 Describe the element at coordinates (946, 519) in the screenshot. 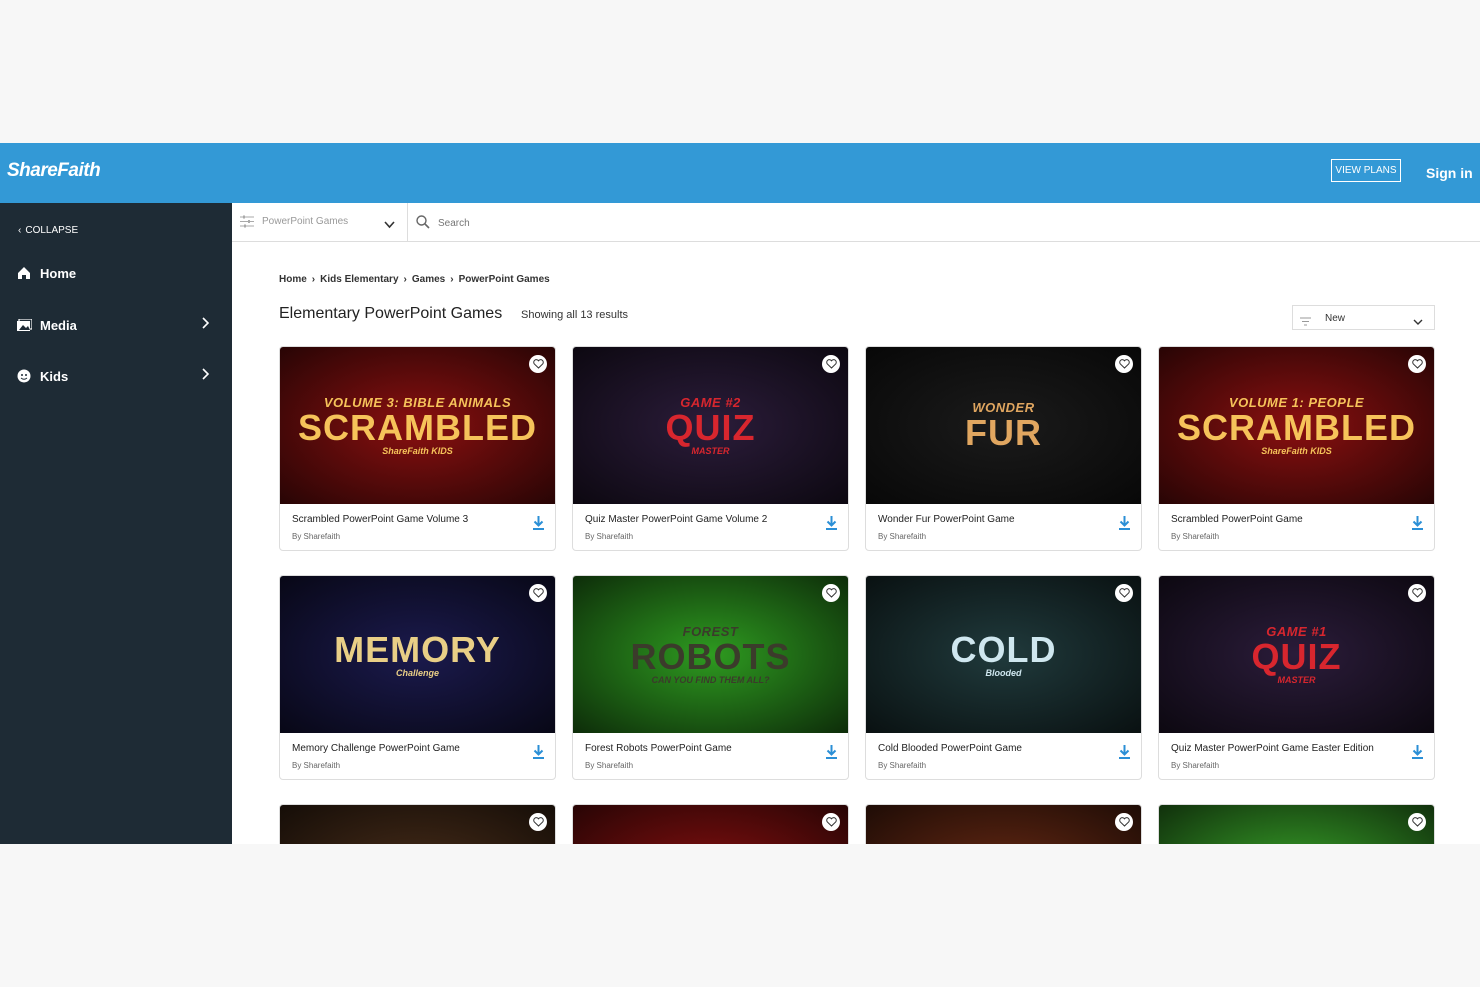

I see `product-title: Wonder Fur PowerPoint Game` at that location.